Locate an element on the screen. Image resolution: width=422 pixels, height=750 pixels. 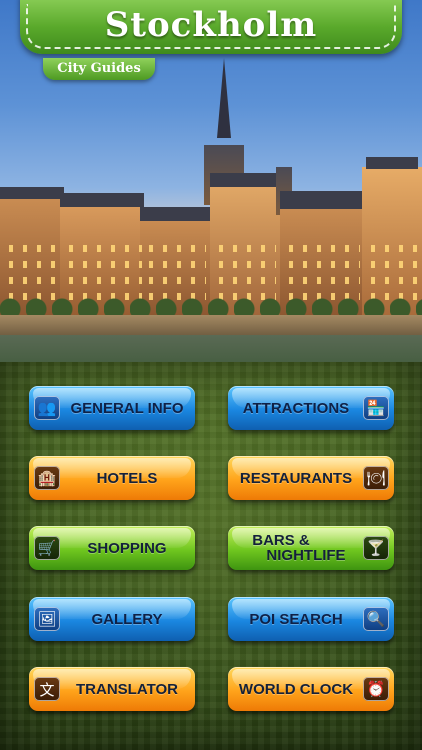
plate-cutlery-icon: 🍽 is located at coordinates (376, 478).